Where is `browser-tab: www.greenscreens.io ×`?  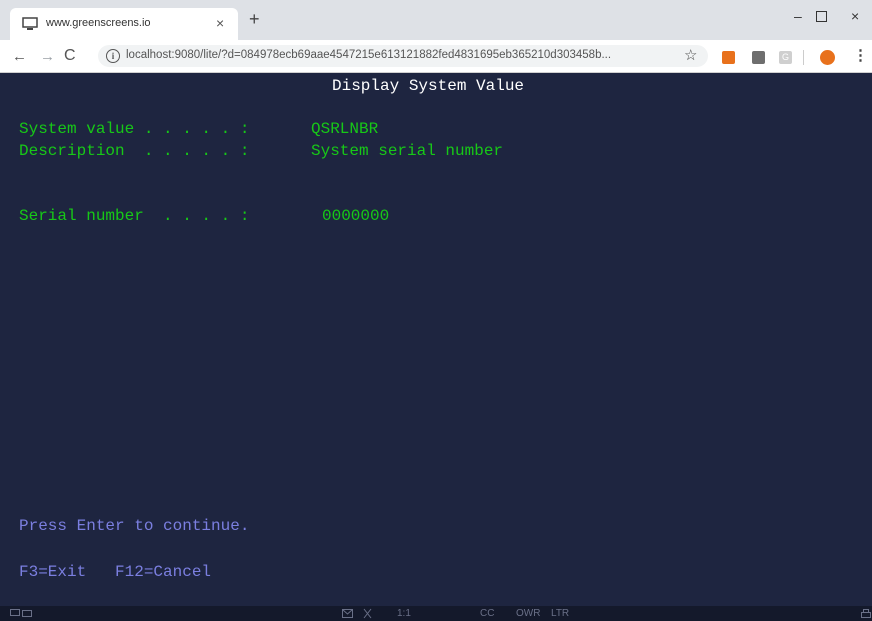 browser-tab: www.greenscreens.io × is located at coordinates (124, 24).